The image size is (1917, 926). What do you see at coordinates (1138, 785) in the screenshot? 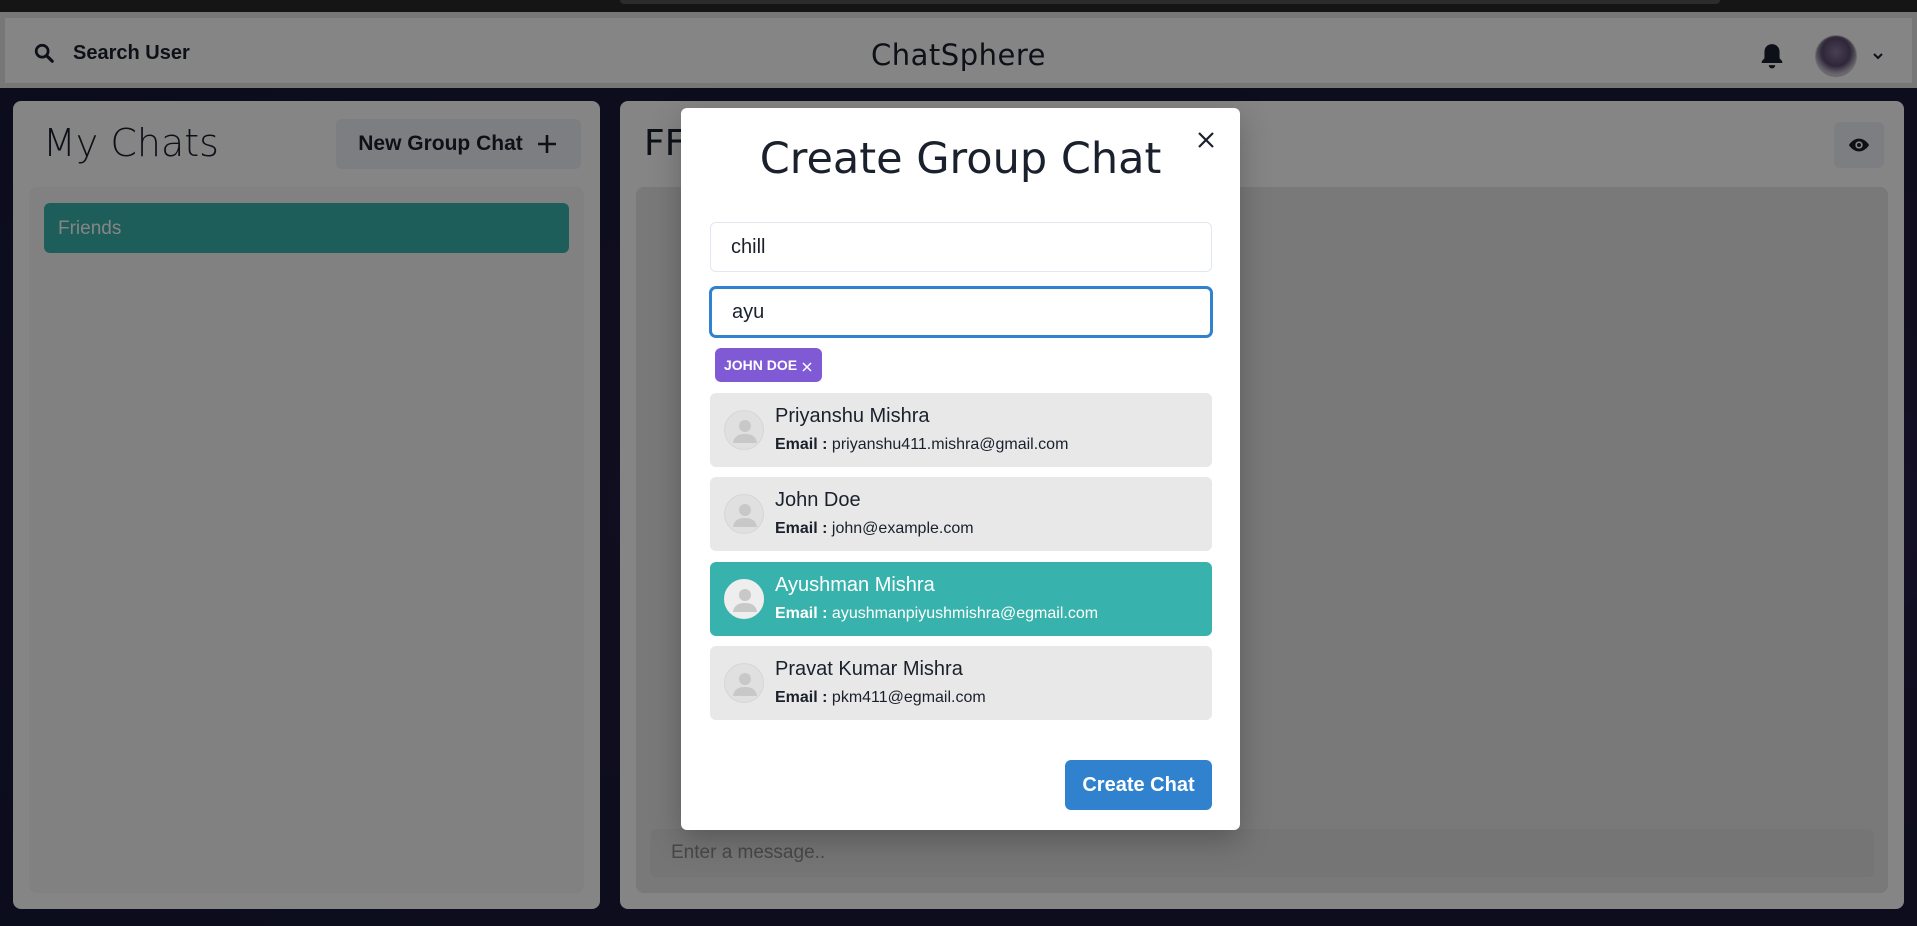
I see `create-chat-button: Create Chat` at bounding box center [1138, 785].